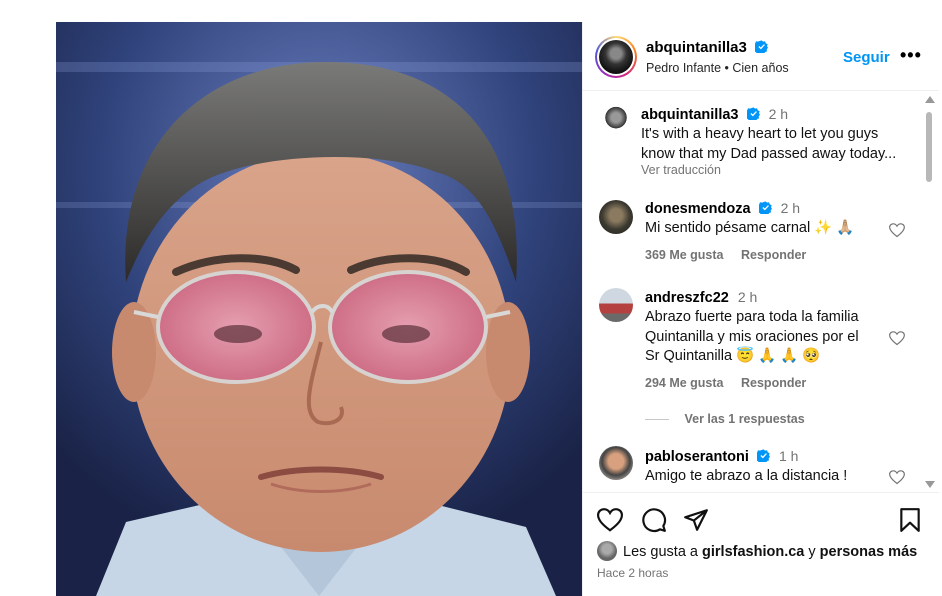  Describe the element at coordinates (732, 255) in the screenshot. I see `comment-meta: 369 Me gusta Responder` at that location.